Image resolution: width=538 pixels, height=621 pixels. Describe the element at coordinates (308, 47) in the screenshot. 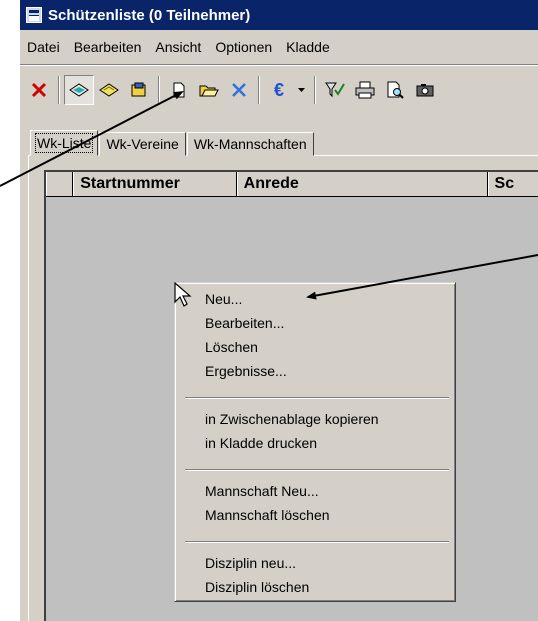

I see `menu-kladde: Kladde` at that location.